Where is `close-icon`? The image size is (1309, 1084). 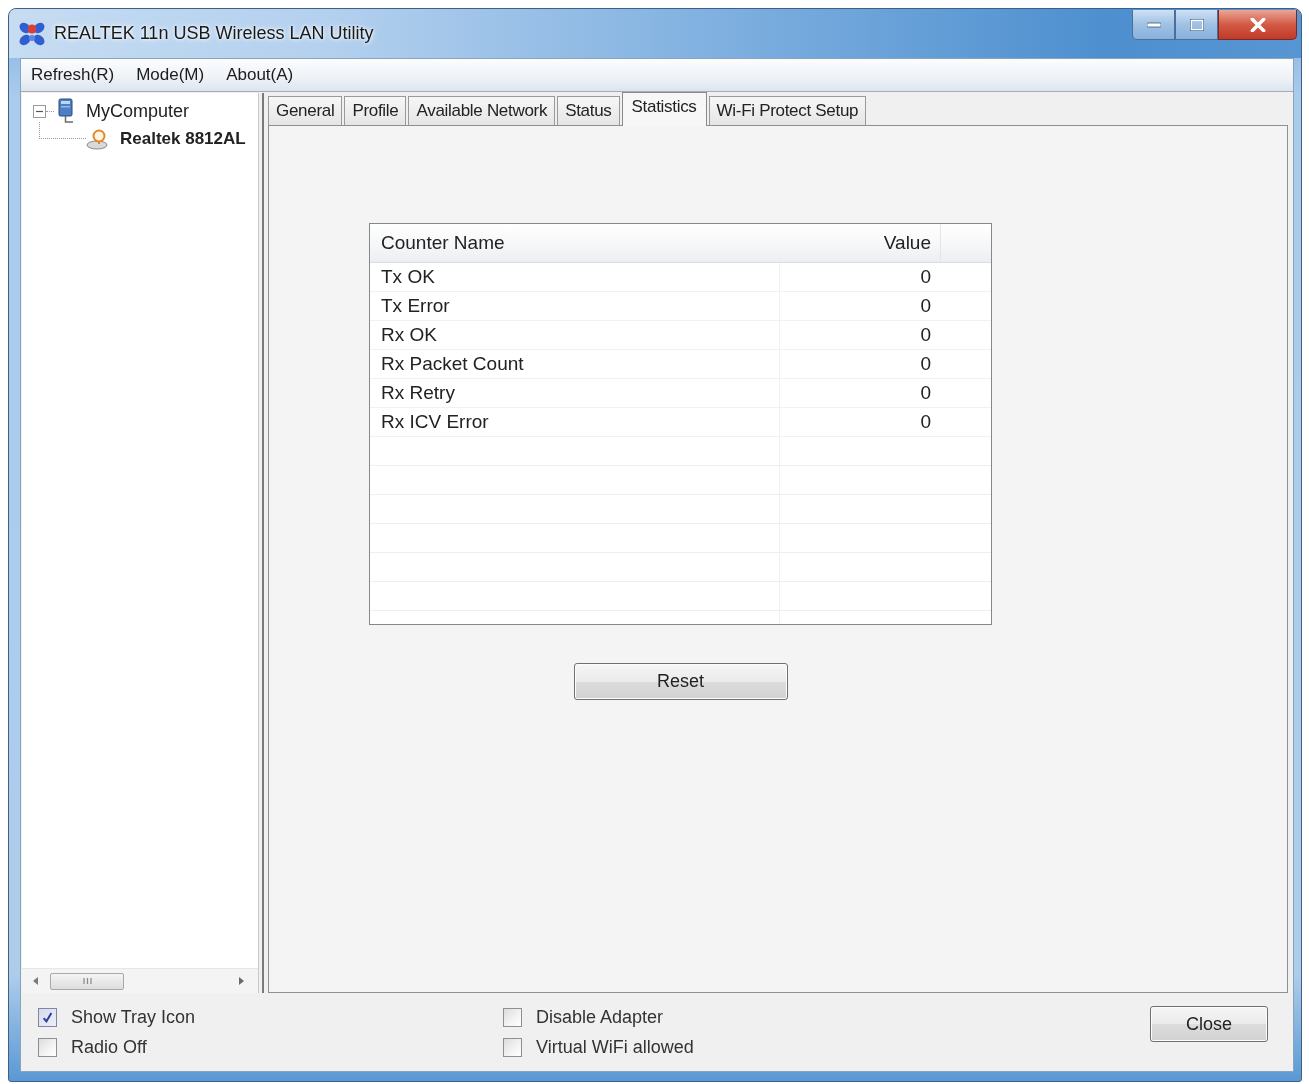 close-icon is located at coordinates (1257, 24).